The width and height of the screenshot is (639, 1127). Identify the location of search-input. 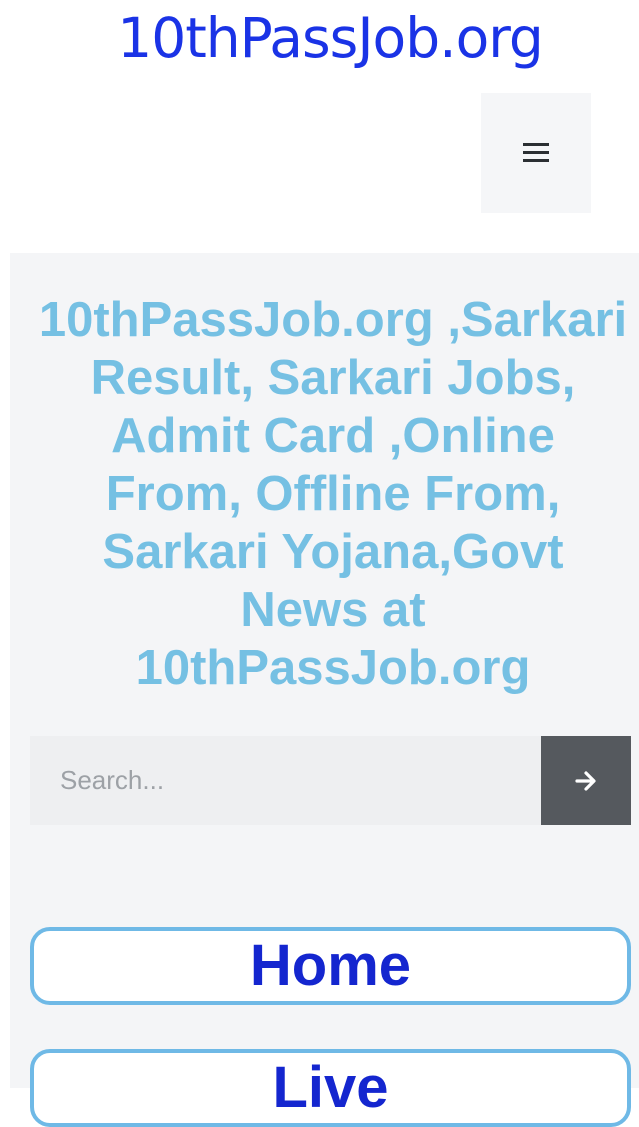
(285, 780).